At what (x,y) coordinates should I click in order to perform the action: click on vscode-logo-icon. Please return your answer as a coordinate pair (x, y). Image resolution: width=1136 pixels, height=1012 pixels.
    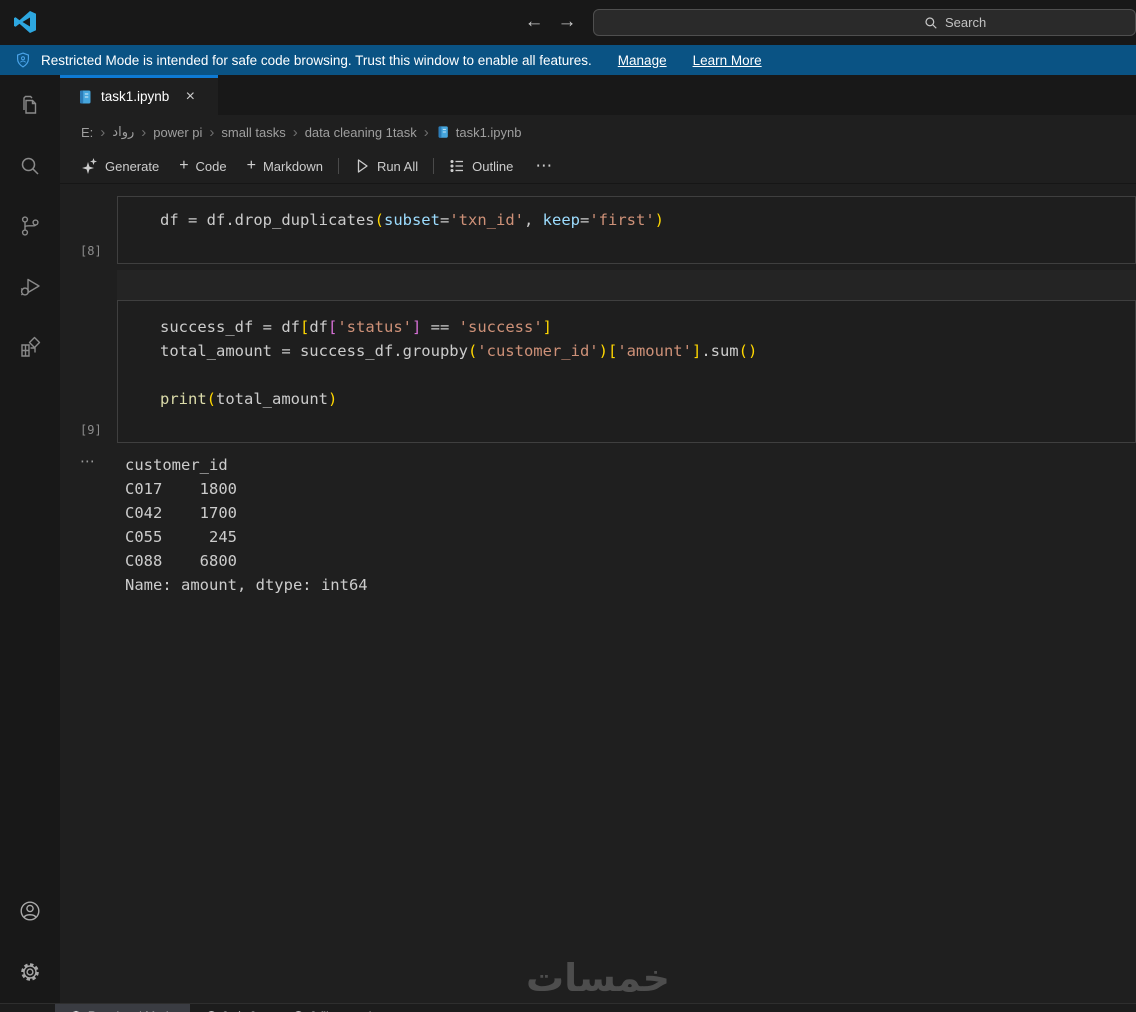
    Looking at the image, I should click on (25, 22).